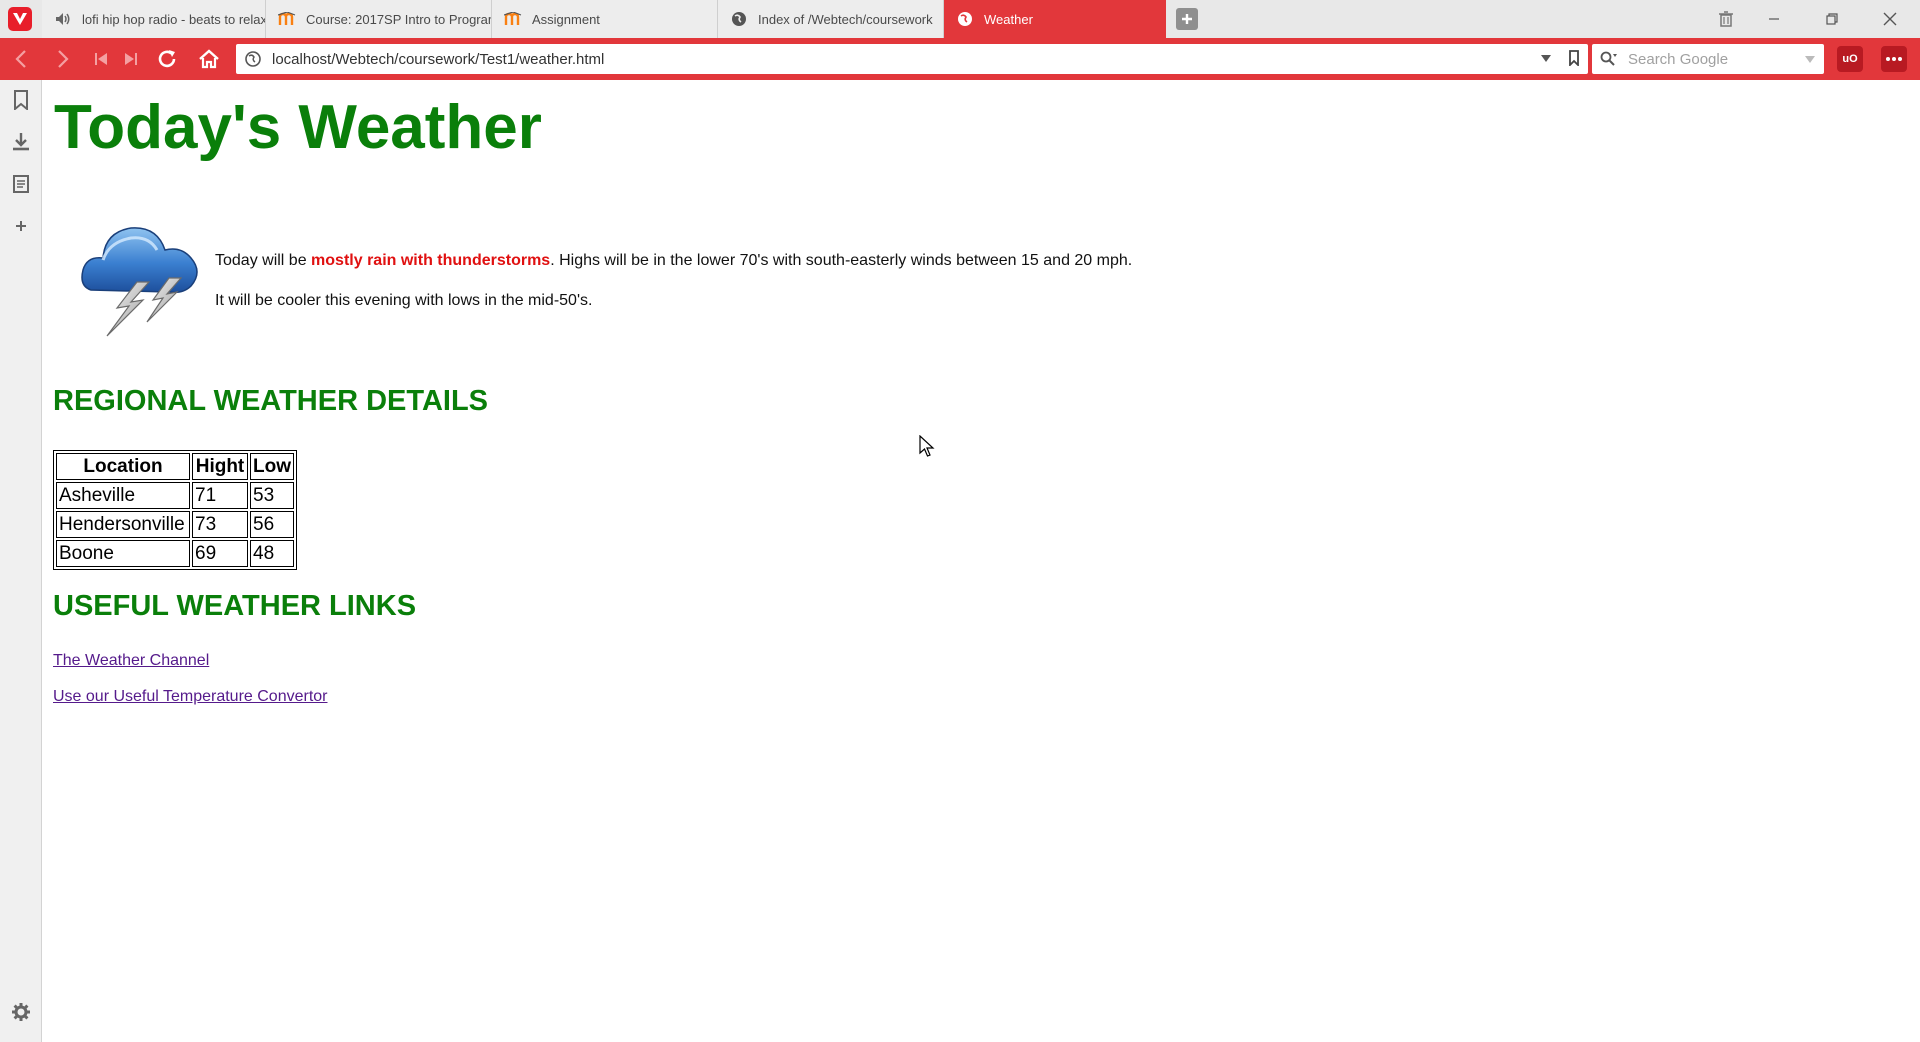 The height and width of the screenshot is (1042, 1920). I want to click on temperature-convertor-link: Use our Useful Temperature Convertor, so click(190, 697).